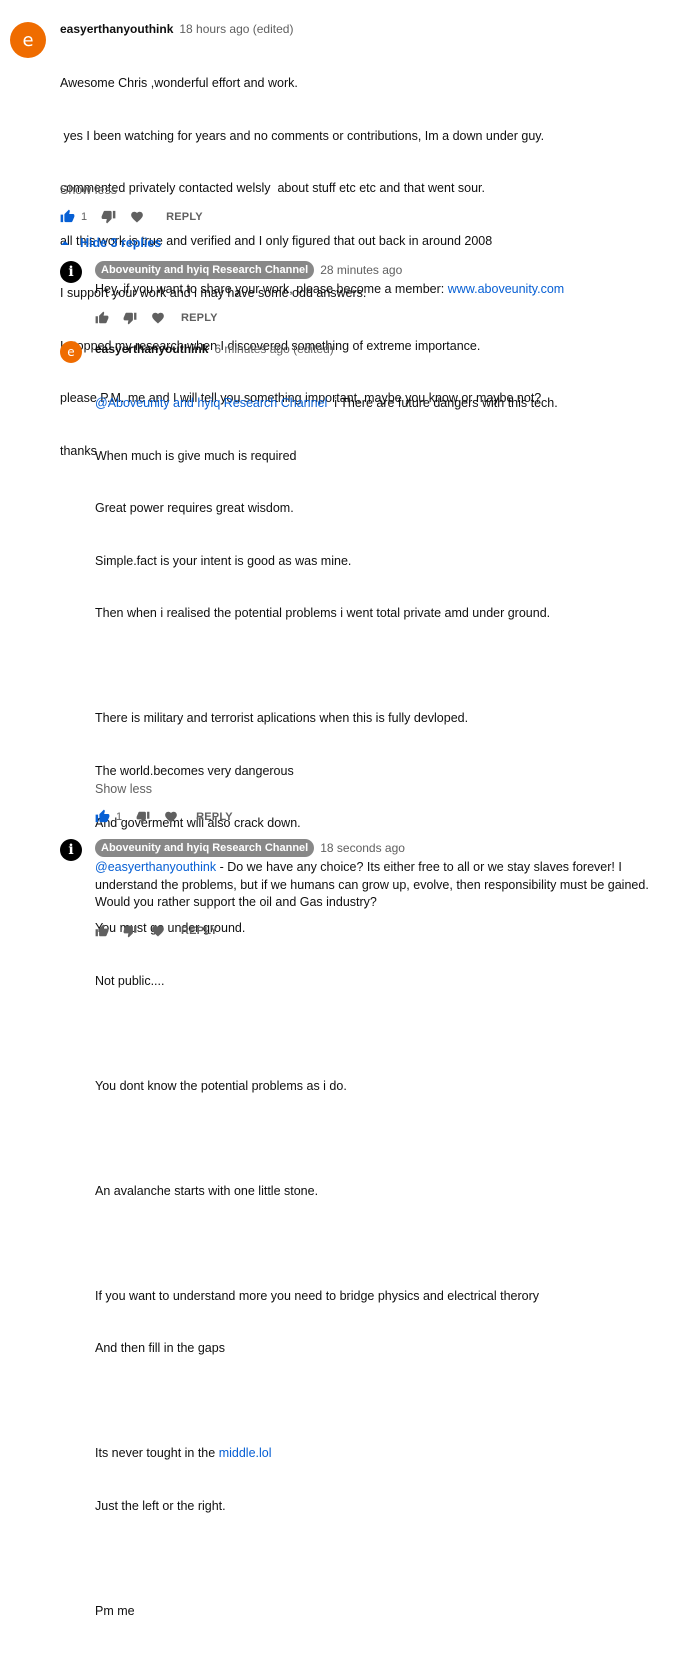 This screenshot has height=1655, width=690. What do you see at coordinates (390, 1454) in the screenshot?
I see `comment-line: Its never tought in the middle.lol` at bounding box center [390, 1454].